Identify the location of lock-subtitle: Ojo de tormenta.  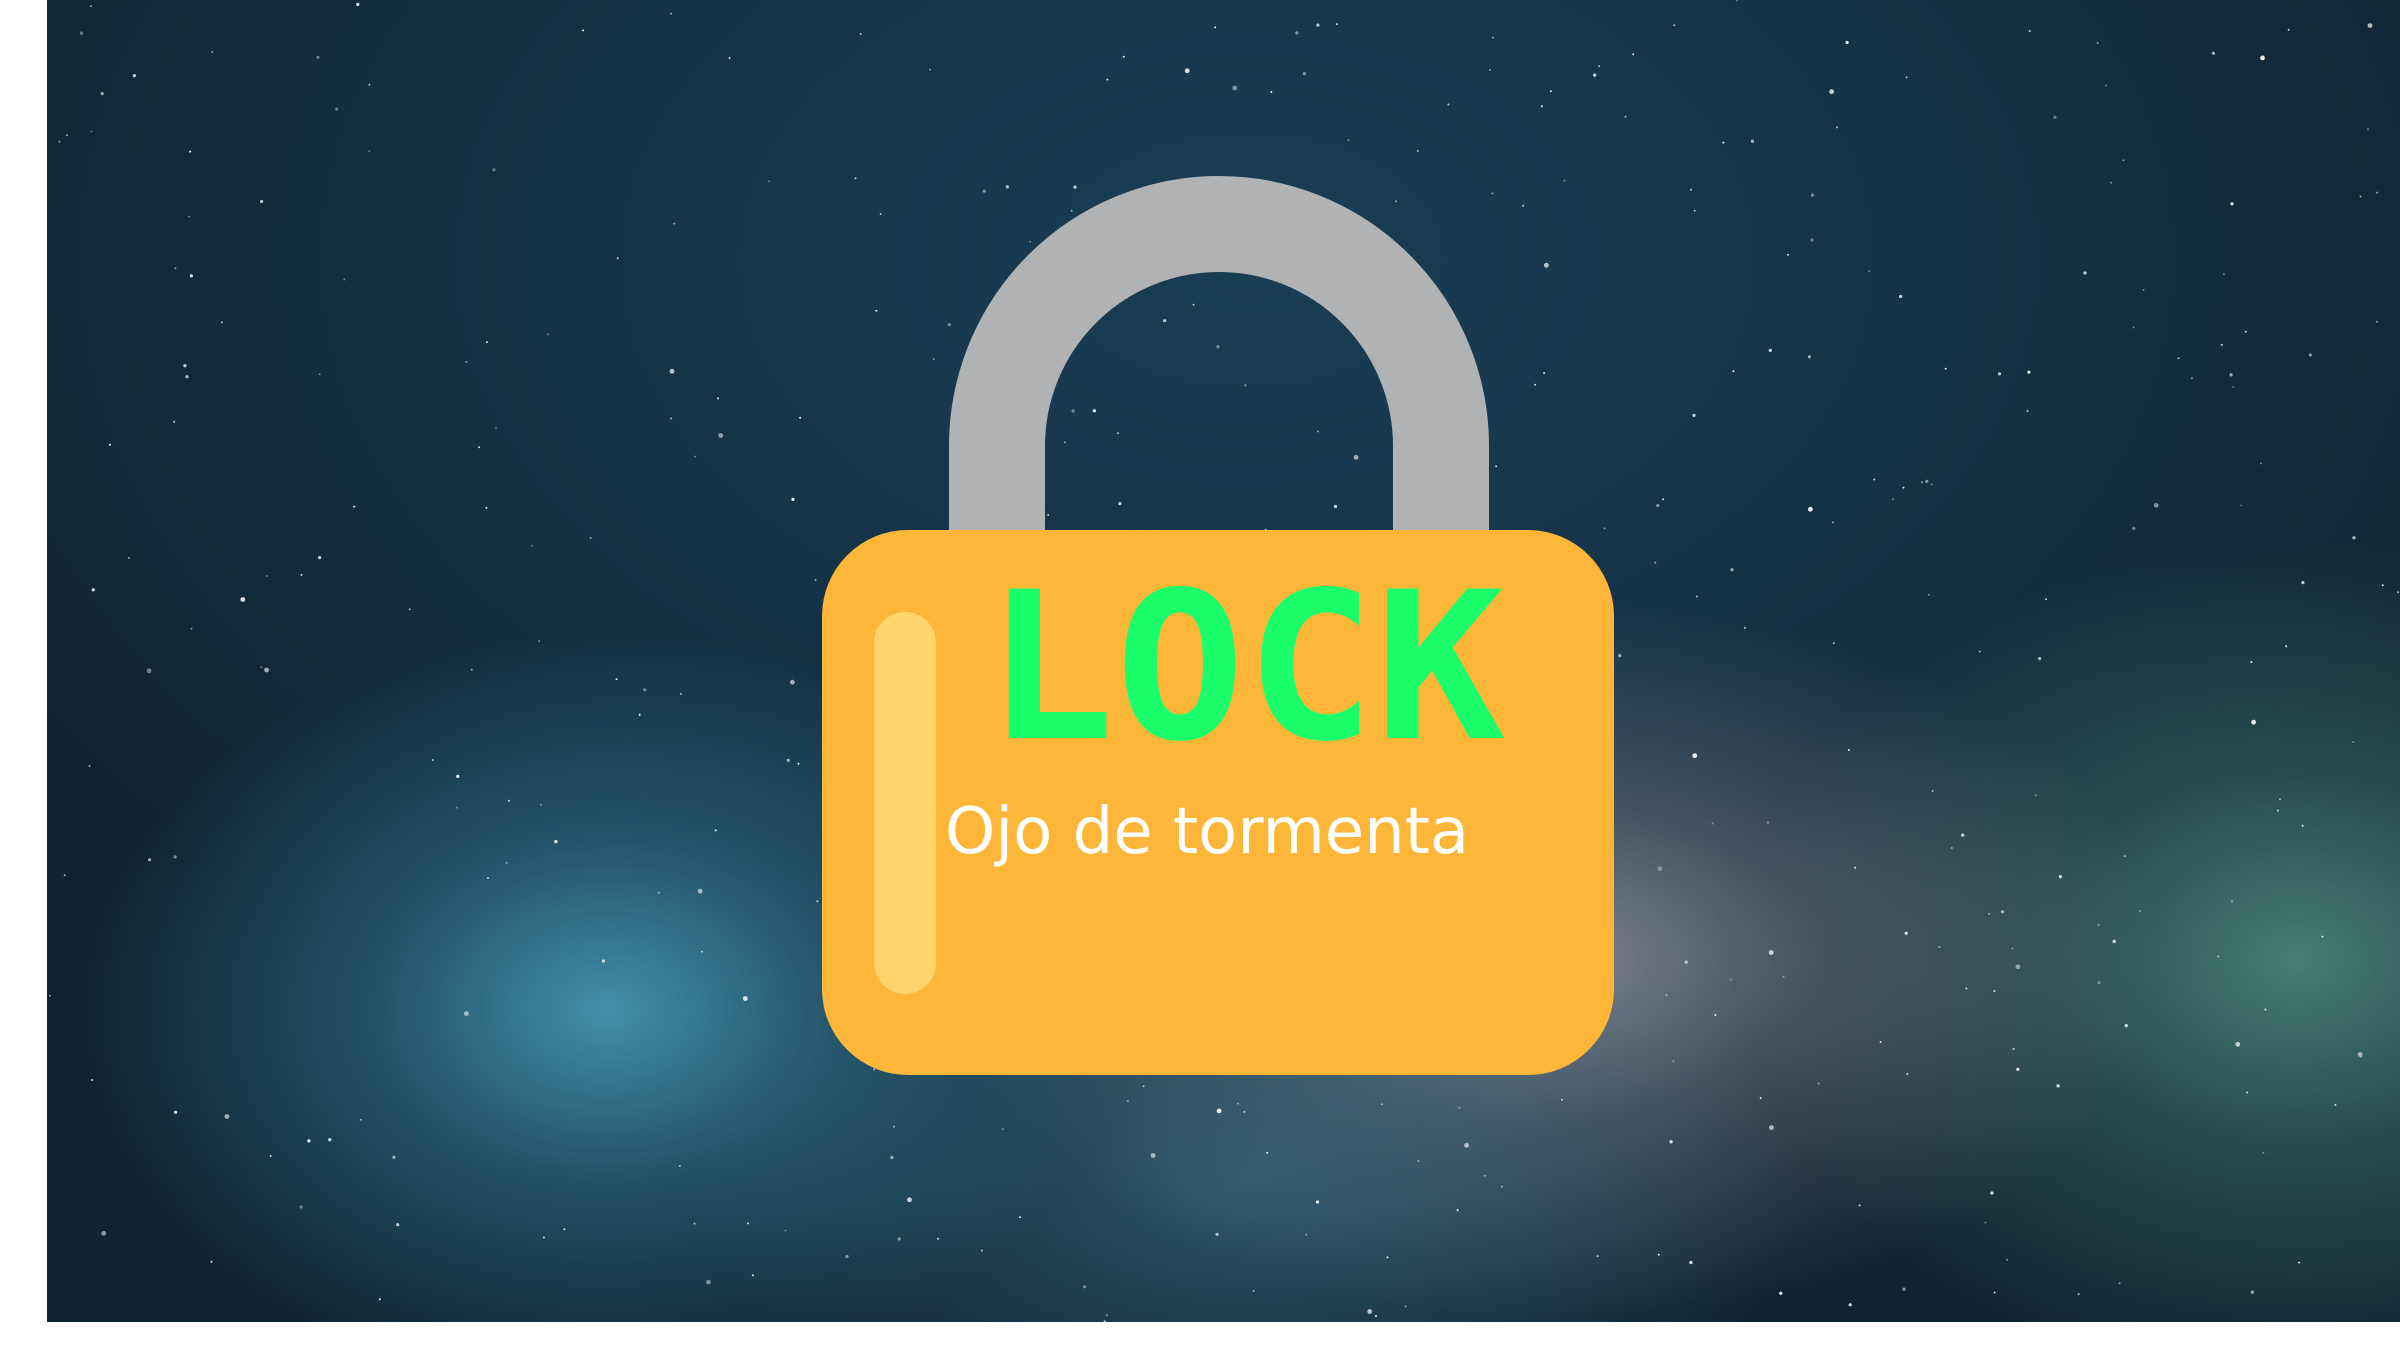
(1207, 832).